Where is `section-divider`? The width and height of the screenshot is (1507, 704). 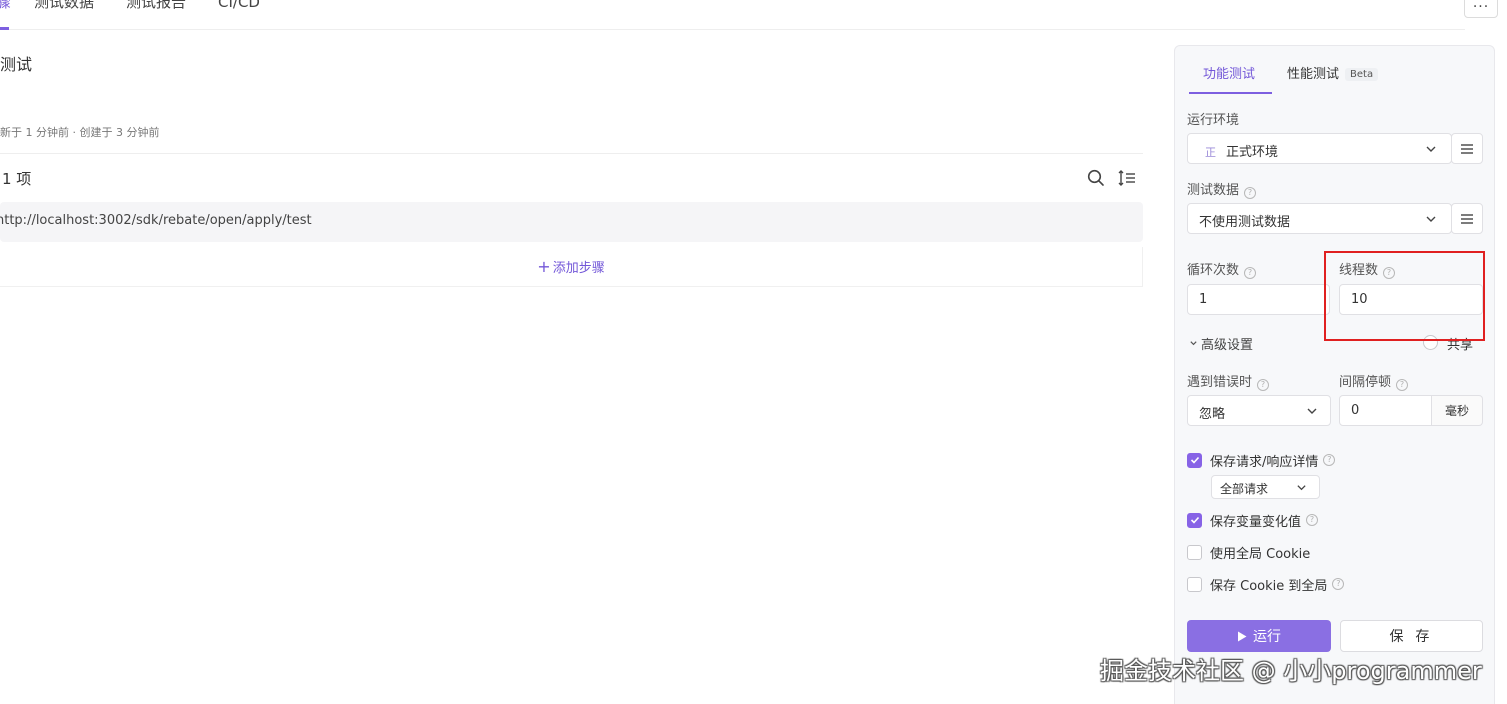
section-divider is located at coordinates (571, 153).